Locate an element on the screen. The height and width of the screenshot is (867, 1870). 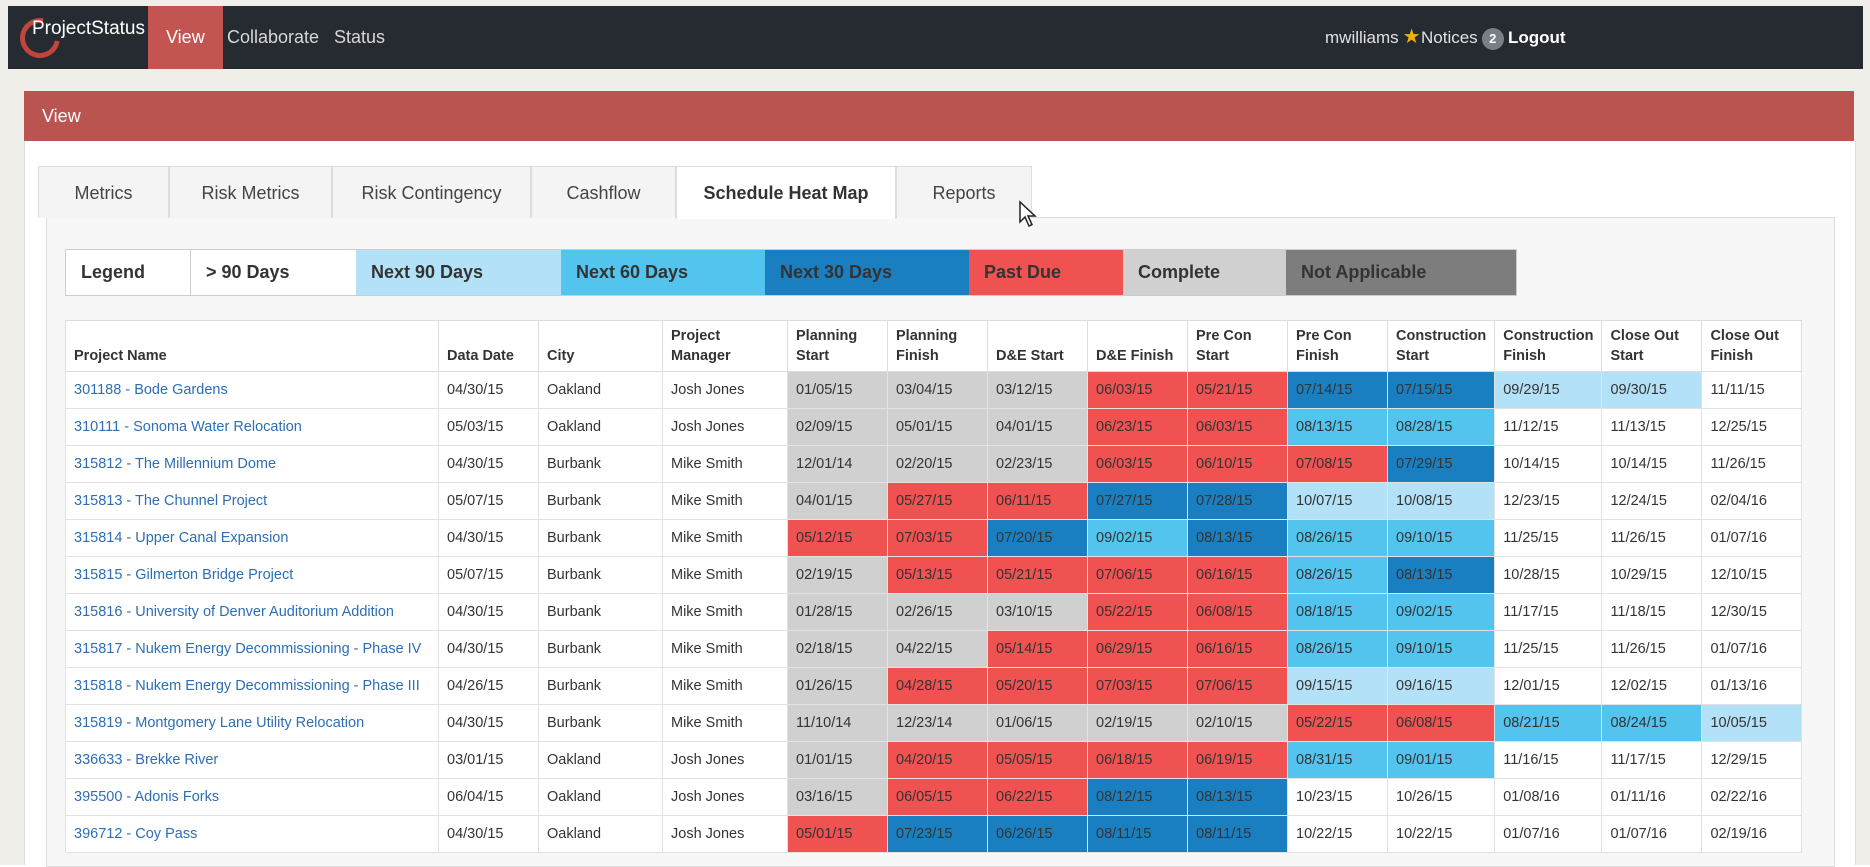
schedule-date-cell: 12/01/15 is located at coordinates (1548, 686).